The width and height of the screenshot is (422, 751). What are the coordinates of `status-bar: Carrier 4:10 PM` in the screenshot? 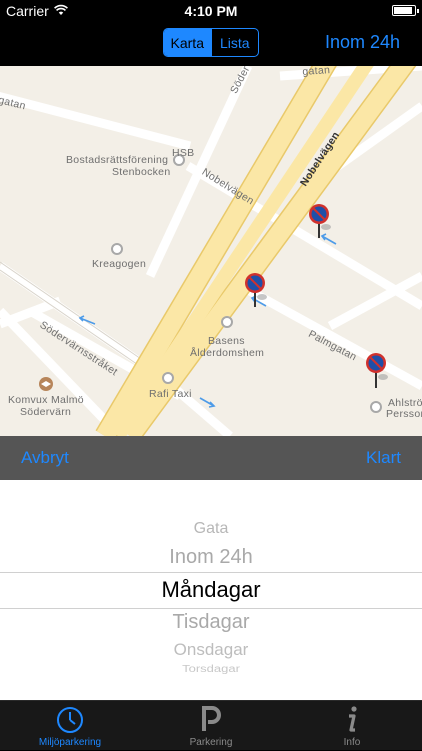 It's located at (211, 11).